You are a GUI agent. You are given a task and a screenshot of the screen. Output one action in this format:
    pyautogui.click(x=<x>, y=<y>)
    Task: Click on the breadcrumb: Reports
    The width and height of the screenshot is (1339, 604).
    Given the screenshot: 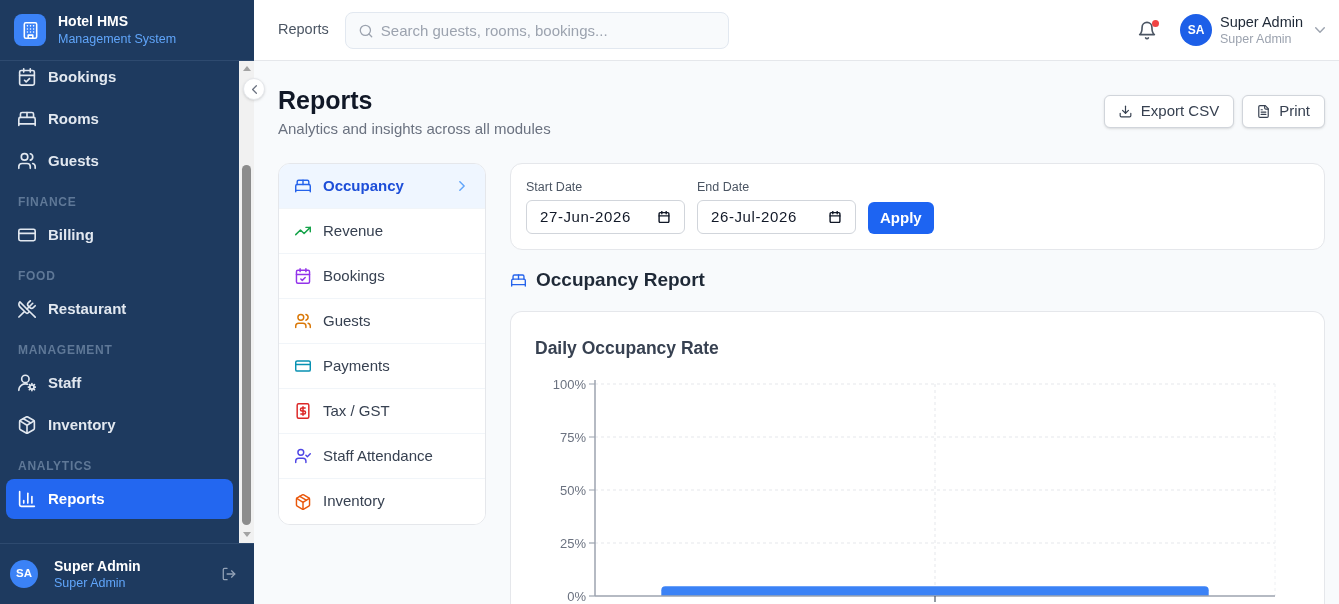 What is the action you would take?
    pyautogui.click(x=303, y=30)
    